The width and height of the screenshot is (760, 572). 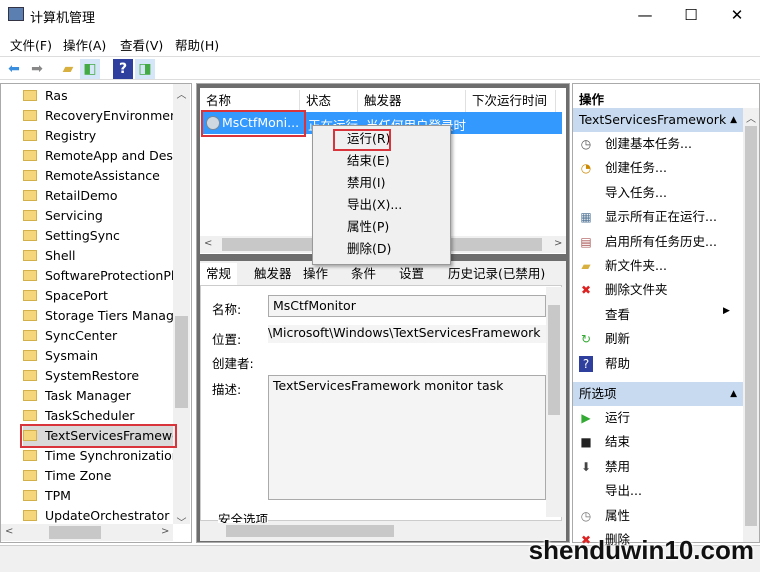 What do you see at coordinates (363, 274) in the screenshot?
I see `tab-conditions: 条件` at bounding box center [363, 274].